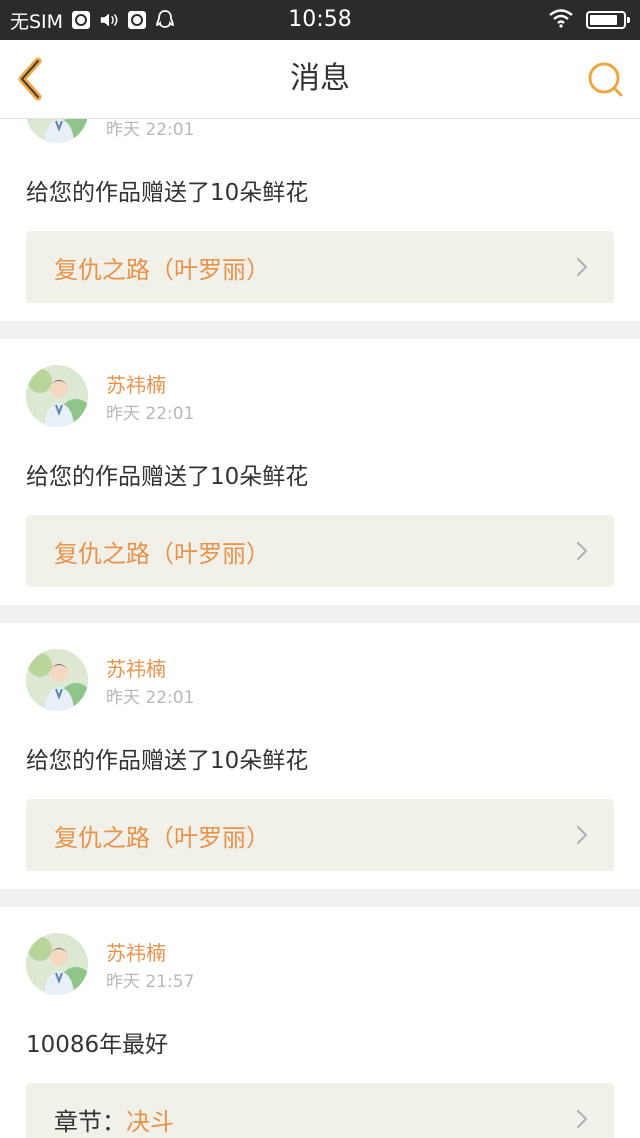  I want to click on status-bar: 无SIM 10:58, so click(320, 20).